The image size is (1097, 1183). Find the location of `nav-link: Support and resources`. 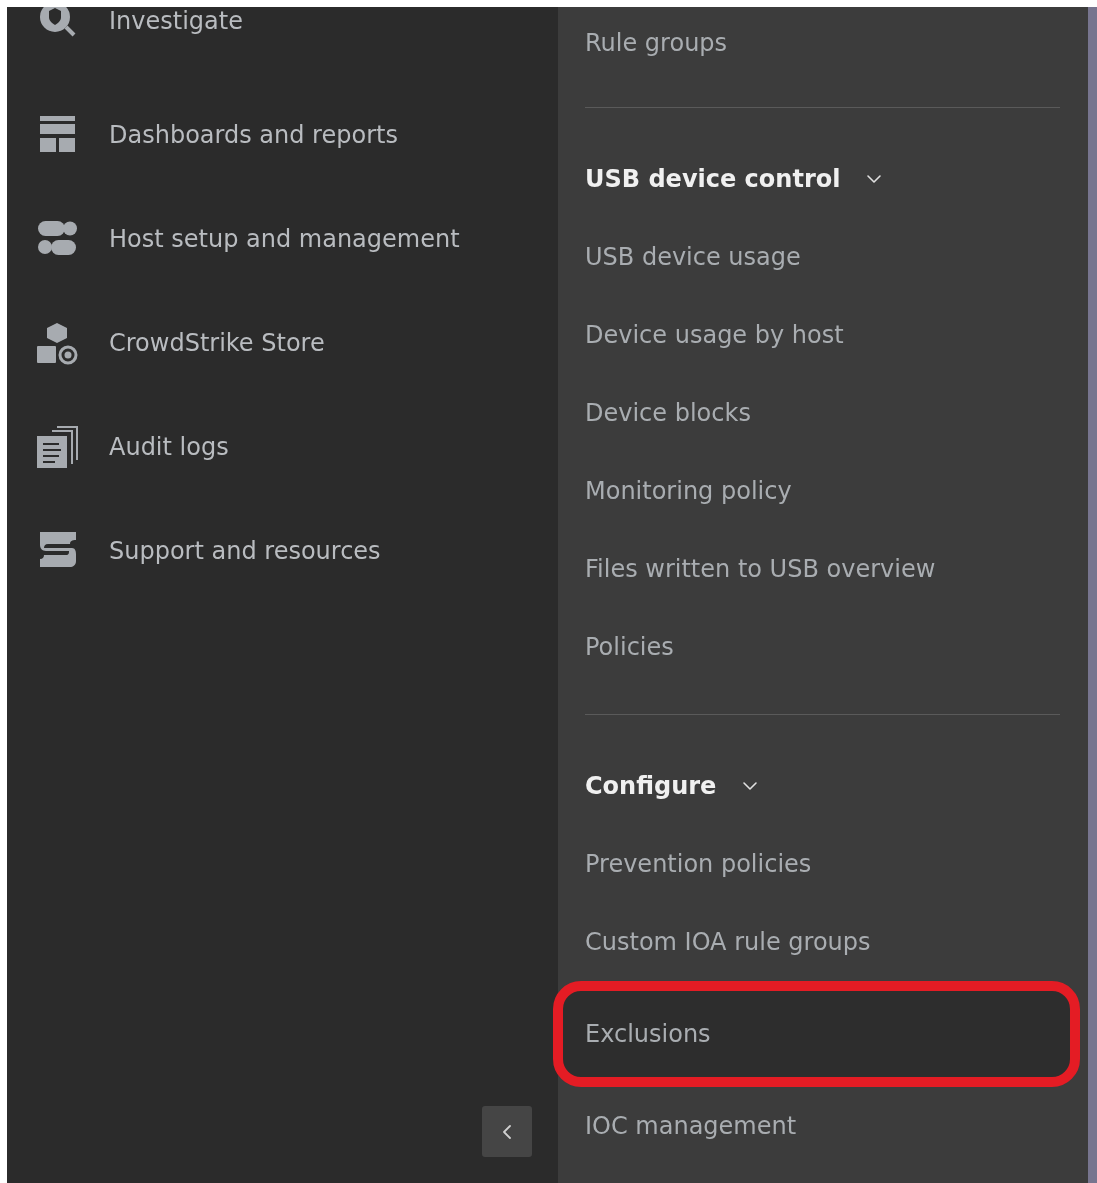

nav-link: Support and resources is located at coordinates (245, 551).